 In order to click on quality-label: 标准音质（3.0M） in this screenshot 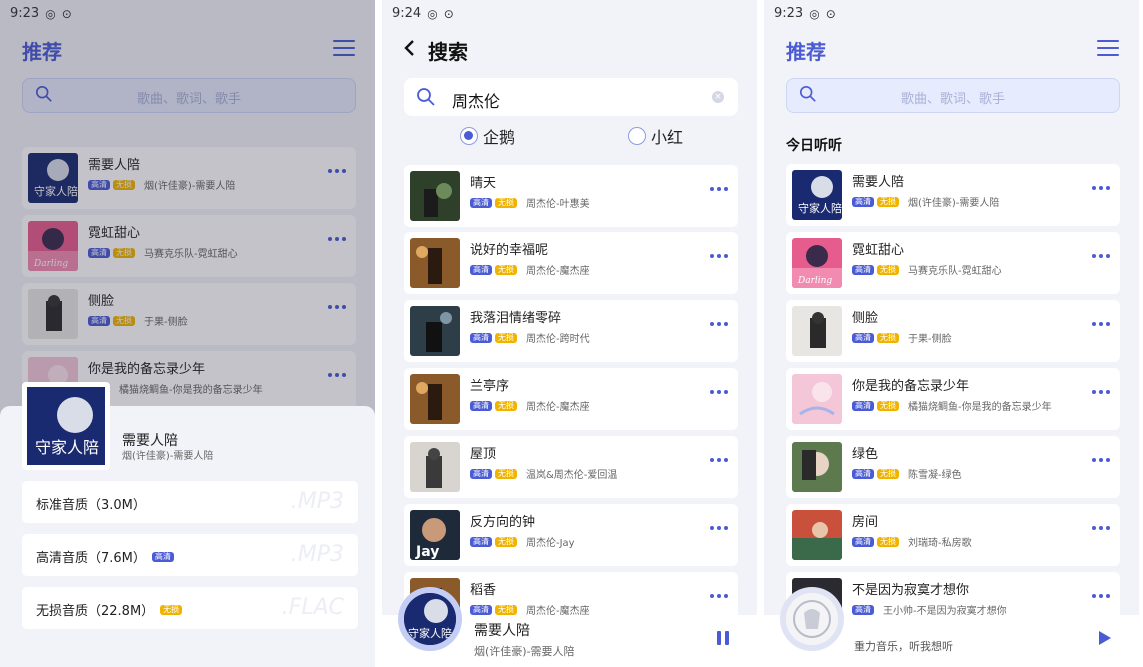, I will do `click(91, 505)`.